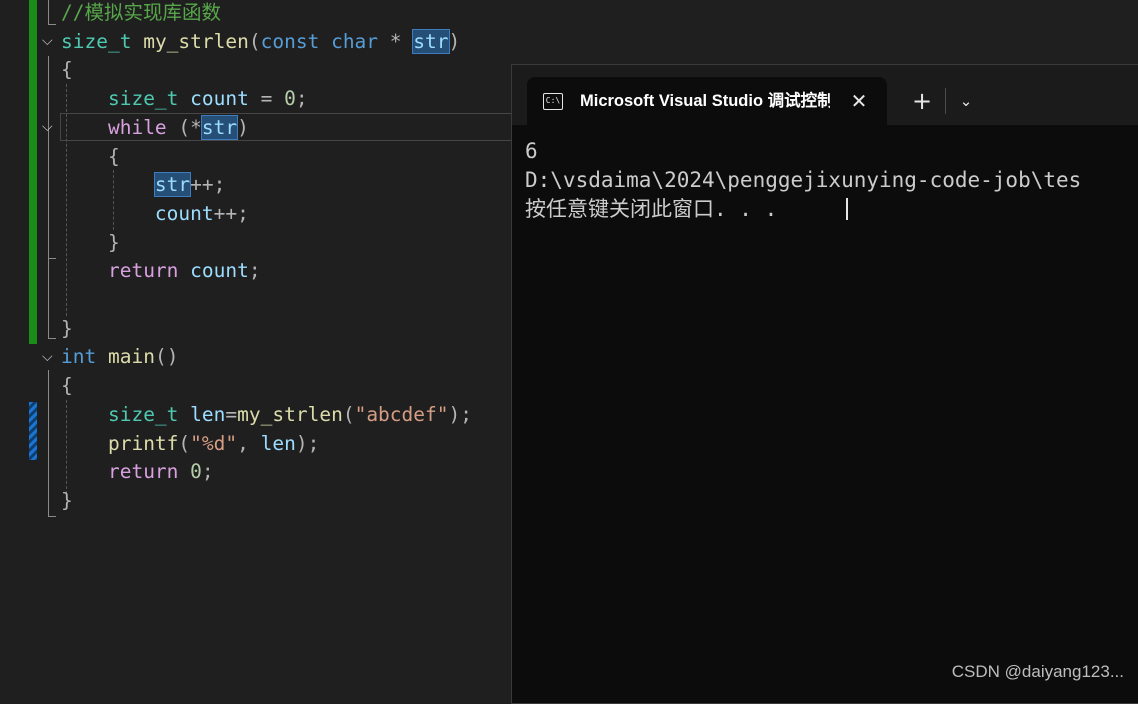 Image resolution: width=1138 pixels, height=704 pixels. What do you see at coordinates (79, 357) in the screenshot?
I see `code-token: int` at bounding box center [79, 357].